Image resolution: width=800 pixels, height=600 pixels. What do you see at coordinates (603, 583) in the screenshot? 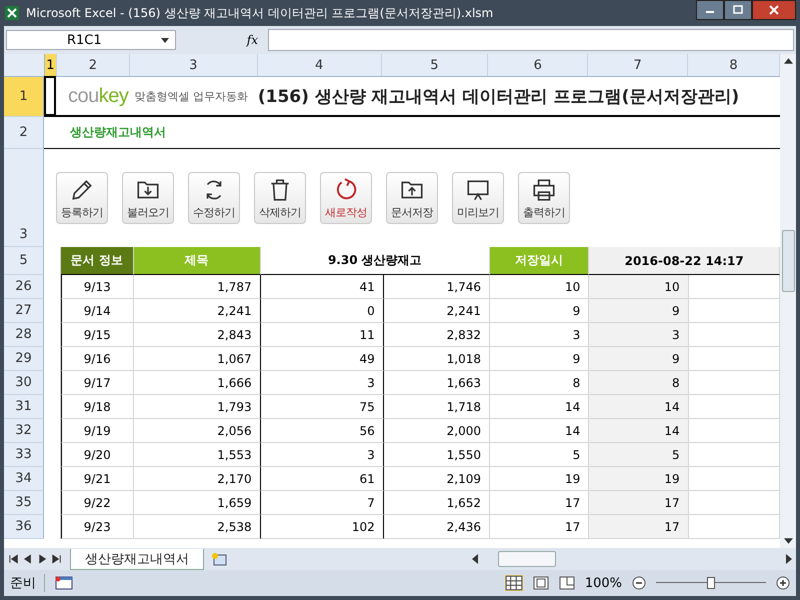
I see `zoom-level: 100%` at bounding box center [603, 583].